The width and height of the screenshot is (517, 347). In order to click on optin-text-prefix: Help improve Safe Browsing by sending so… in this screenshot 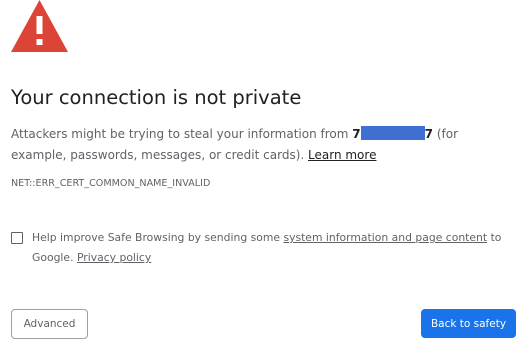, I will do `click(158, 237)`.